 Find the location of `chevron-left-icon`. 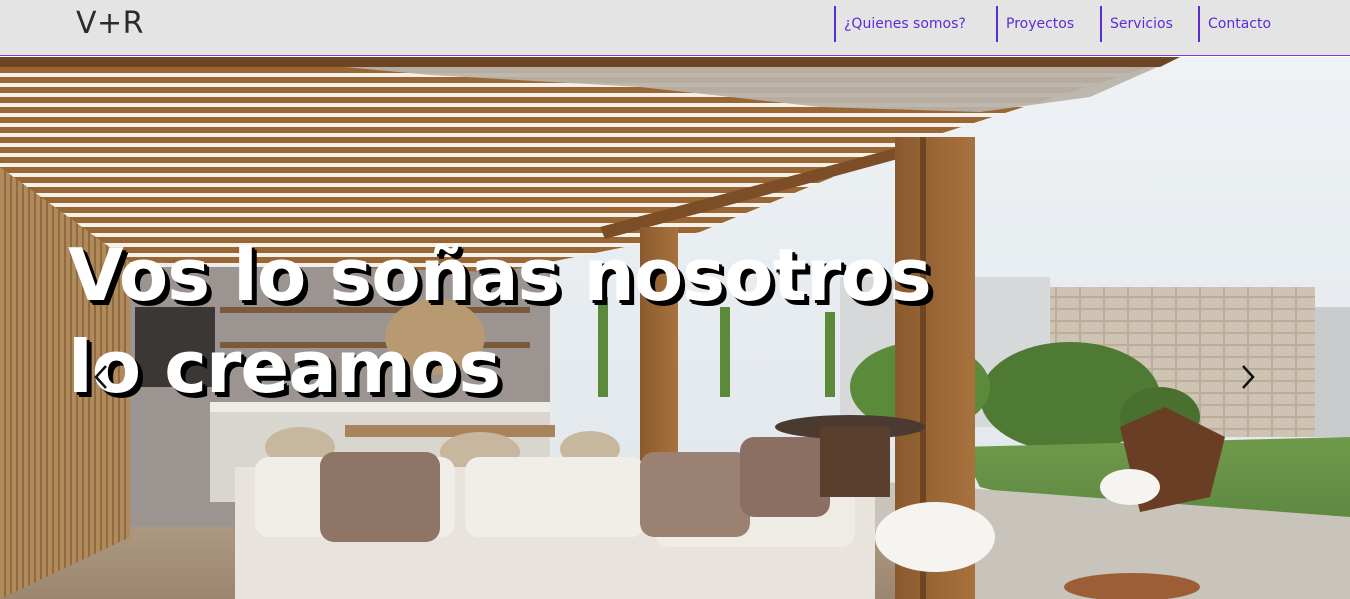

chevron-left-icon is located at coordinates (100, 377).